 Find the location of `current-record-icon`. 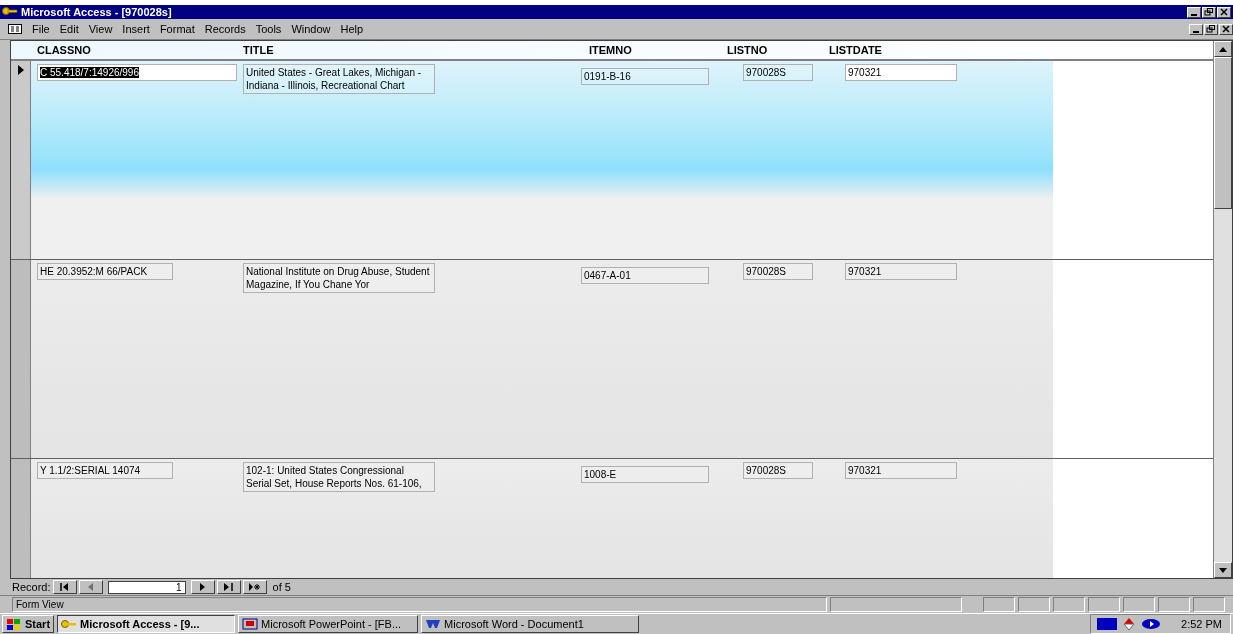

current-record-icon is located at coordinates (20, 70).